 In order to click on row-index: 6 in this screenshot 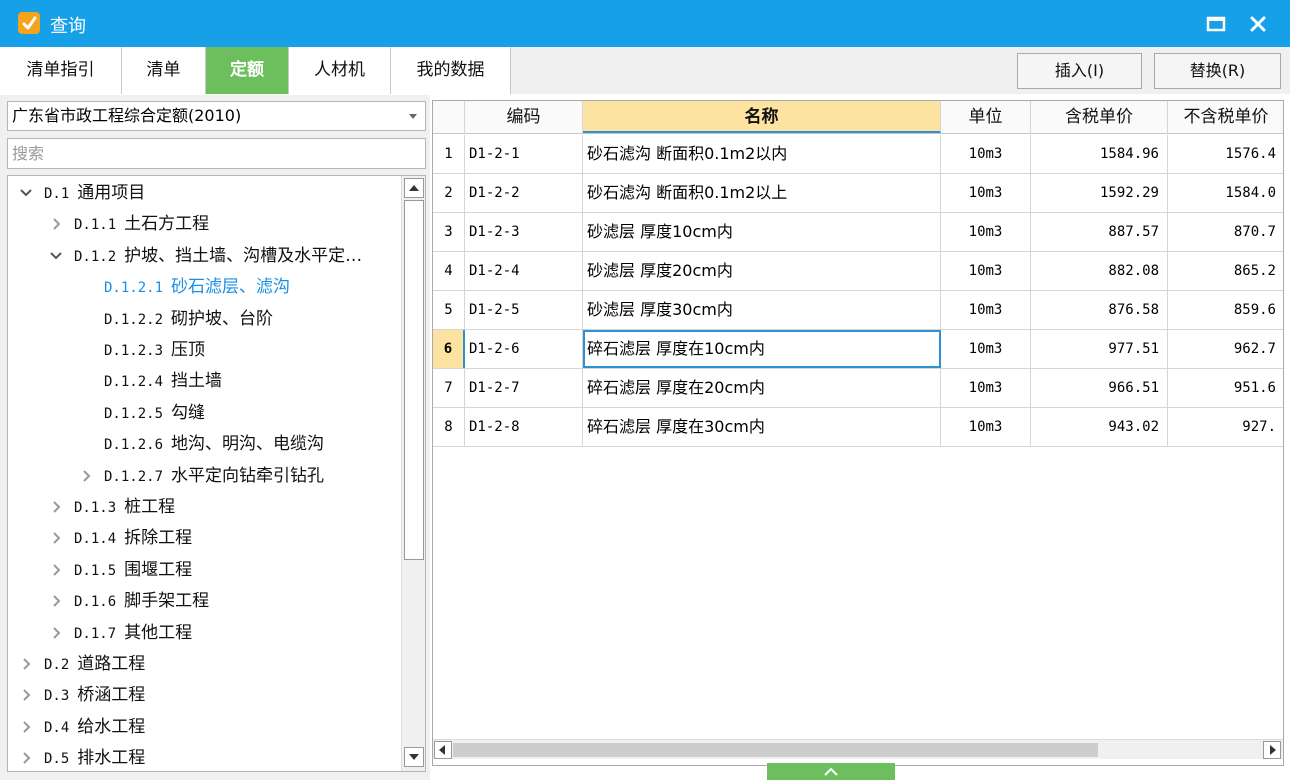, I will do `click(449, 349)`.